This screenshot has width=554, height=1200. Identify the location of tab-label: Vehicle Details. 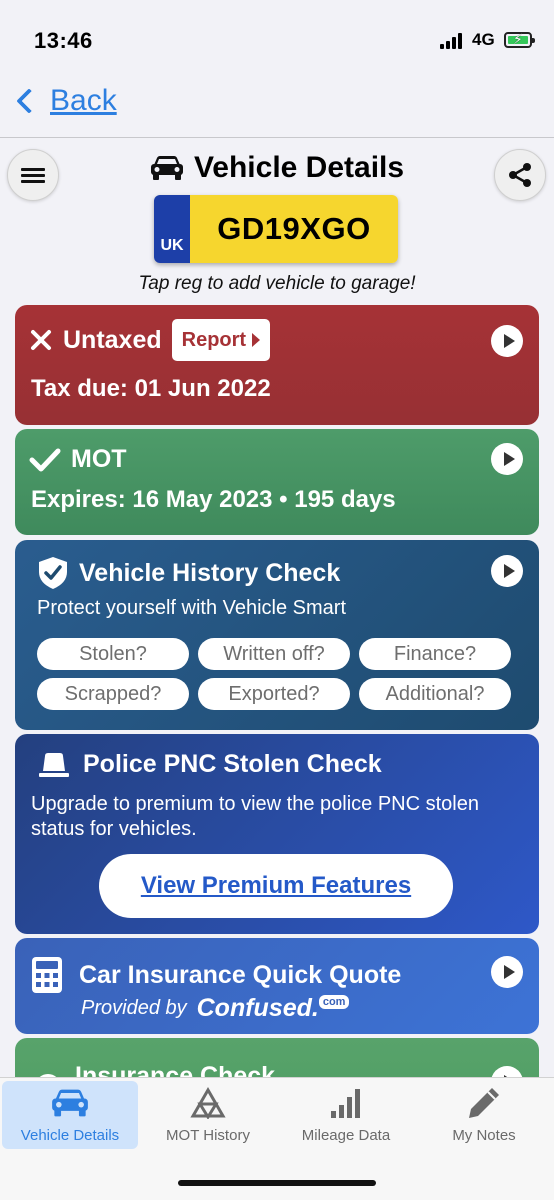
(70, 1135).